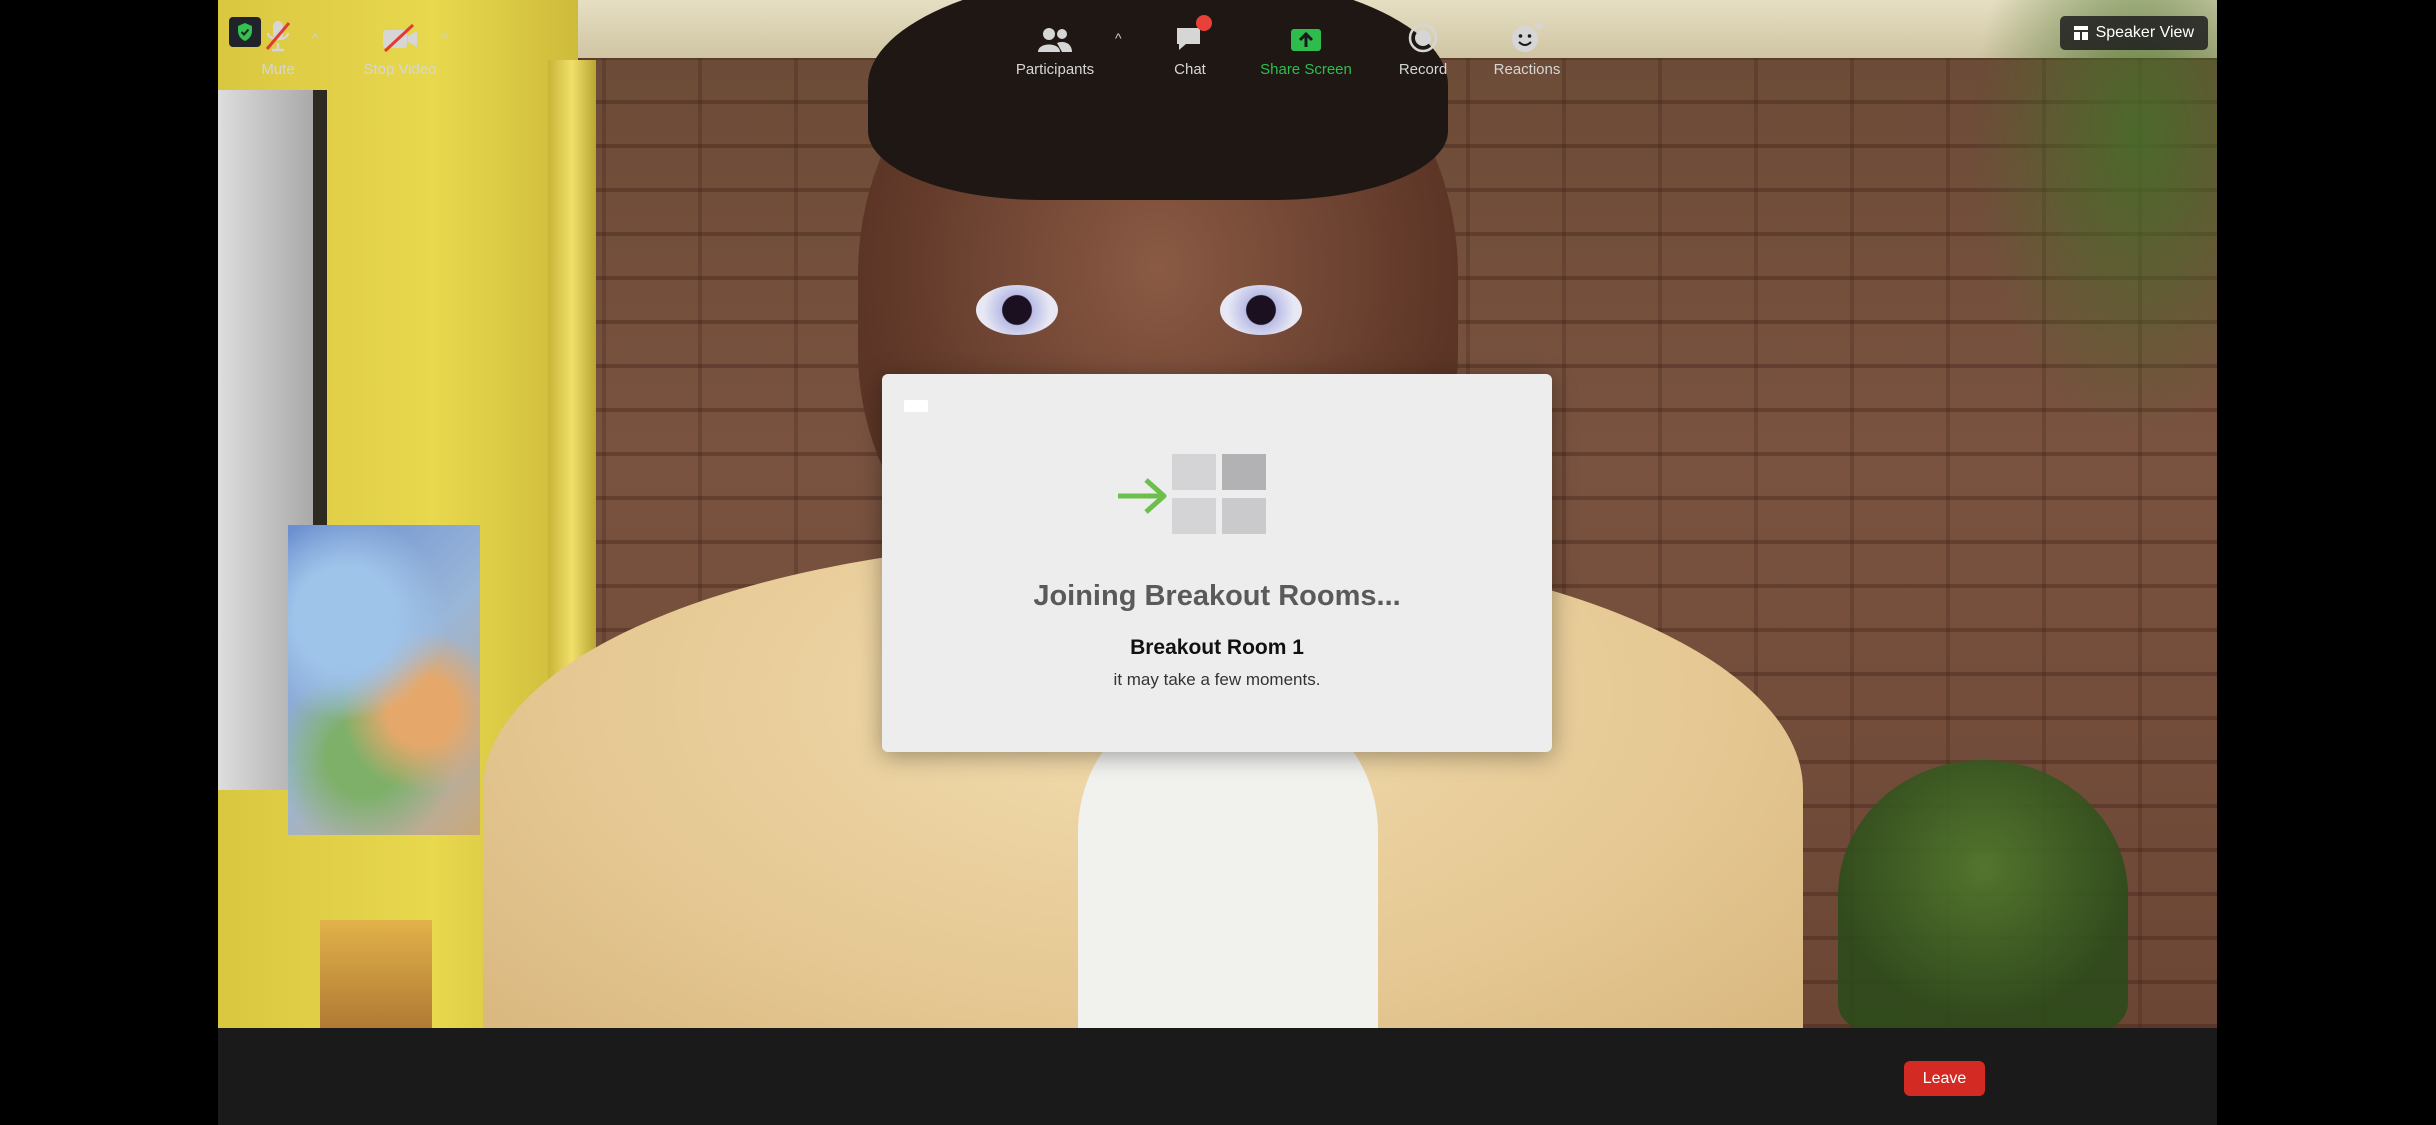 Image resolution: width=2436 pixels, height=1125 pixels. I want to click on speaker-view-label: Speaker View, so click(2144, 32).